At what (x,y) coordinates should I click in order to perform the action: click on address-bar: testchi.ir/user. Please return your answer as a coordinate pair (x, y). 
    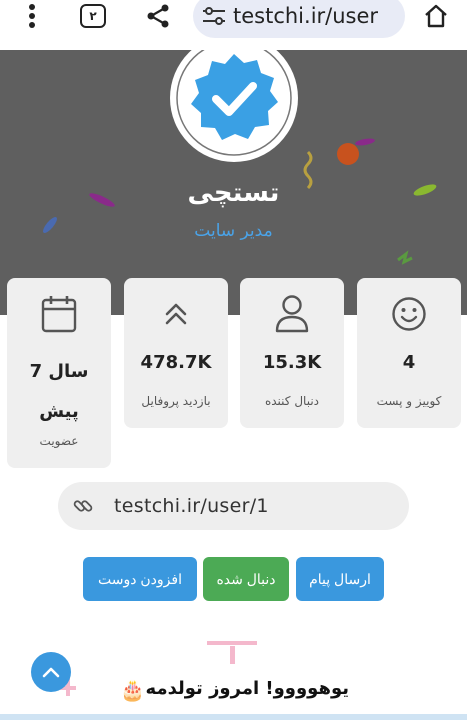
    Looking at the image, I should click on (299, 19).